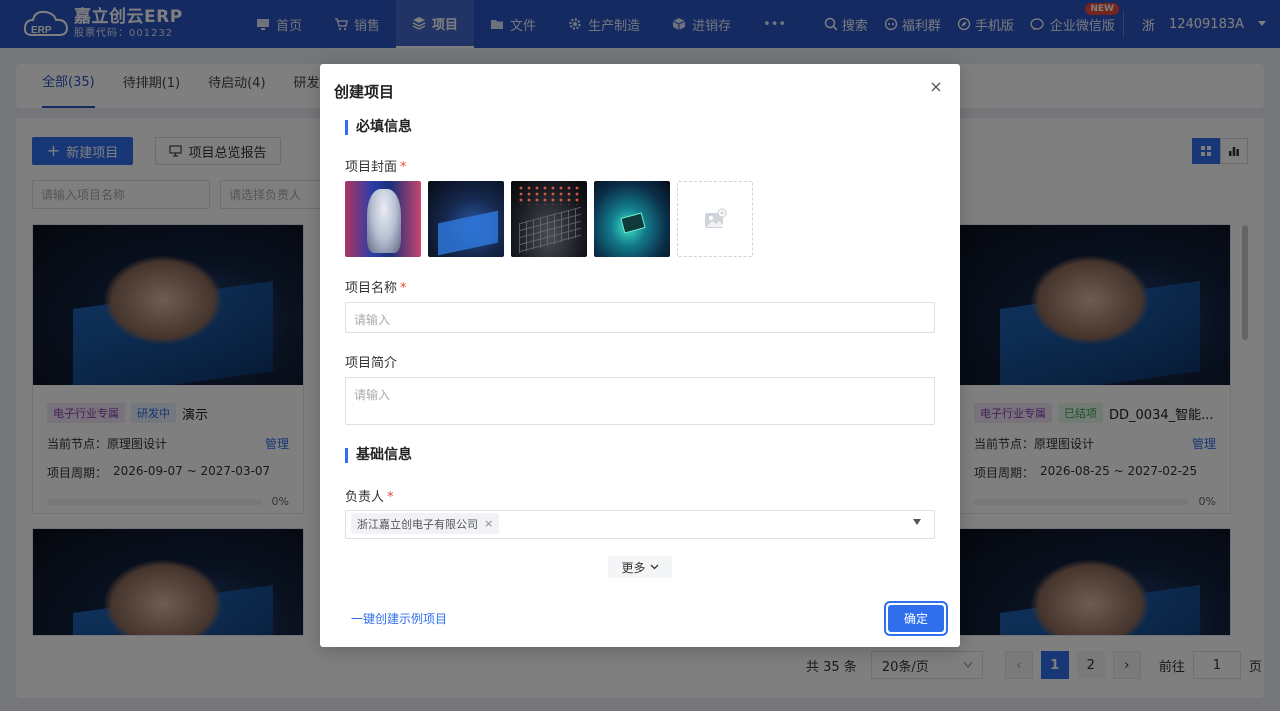 The image size is (1280, 711). I want to click on caret-down-icon, so click(917, 522).